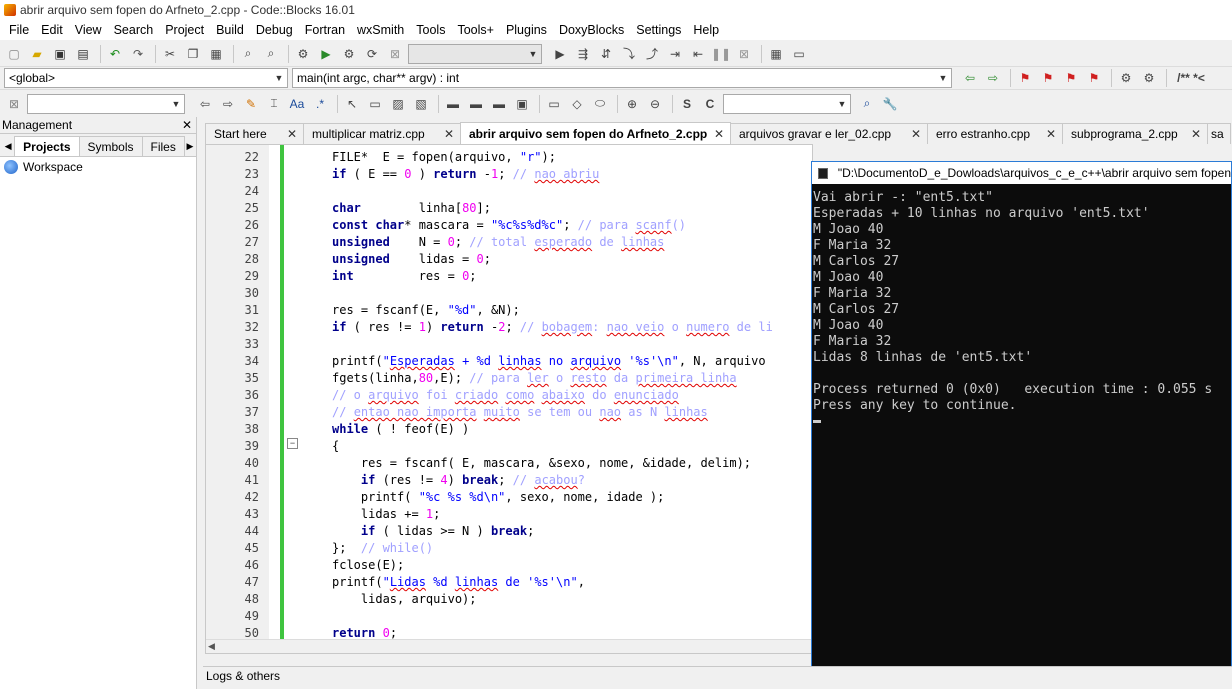 The width and height of the screenshot is (1232, 689). Describe the element at coordinates (211, 646) in the screenshot. I see `scroll-left-icon: ◀` at that location.